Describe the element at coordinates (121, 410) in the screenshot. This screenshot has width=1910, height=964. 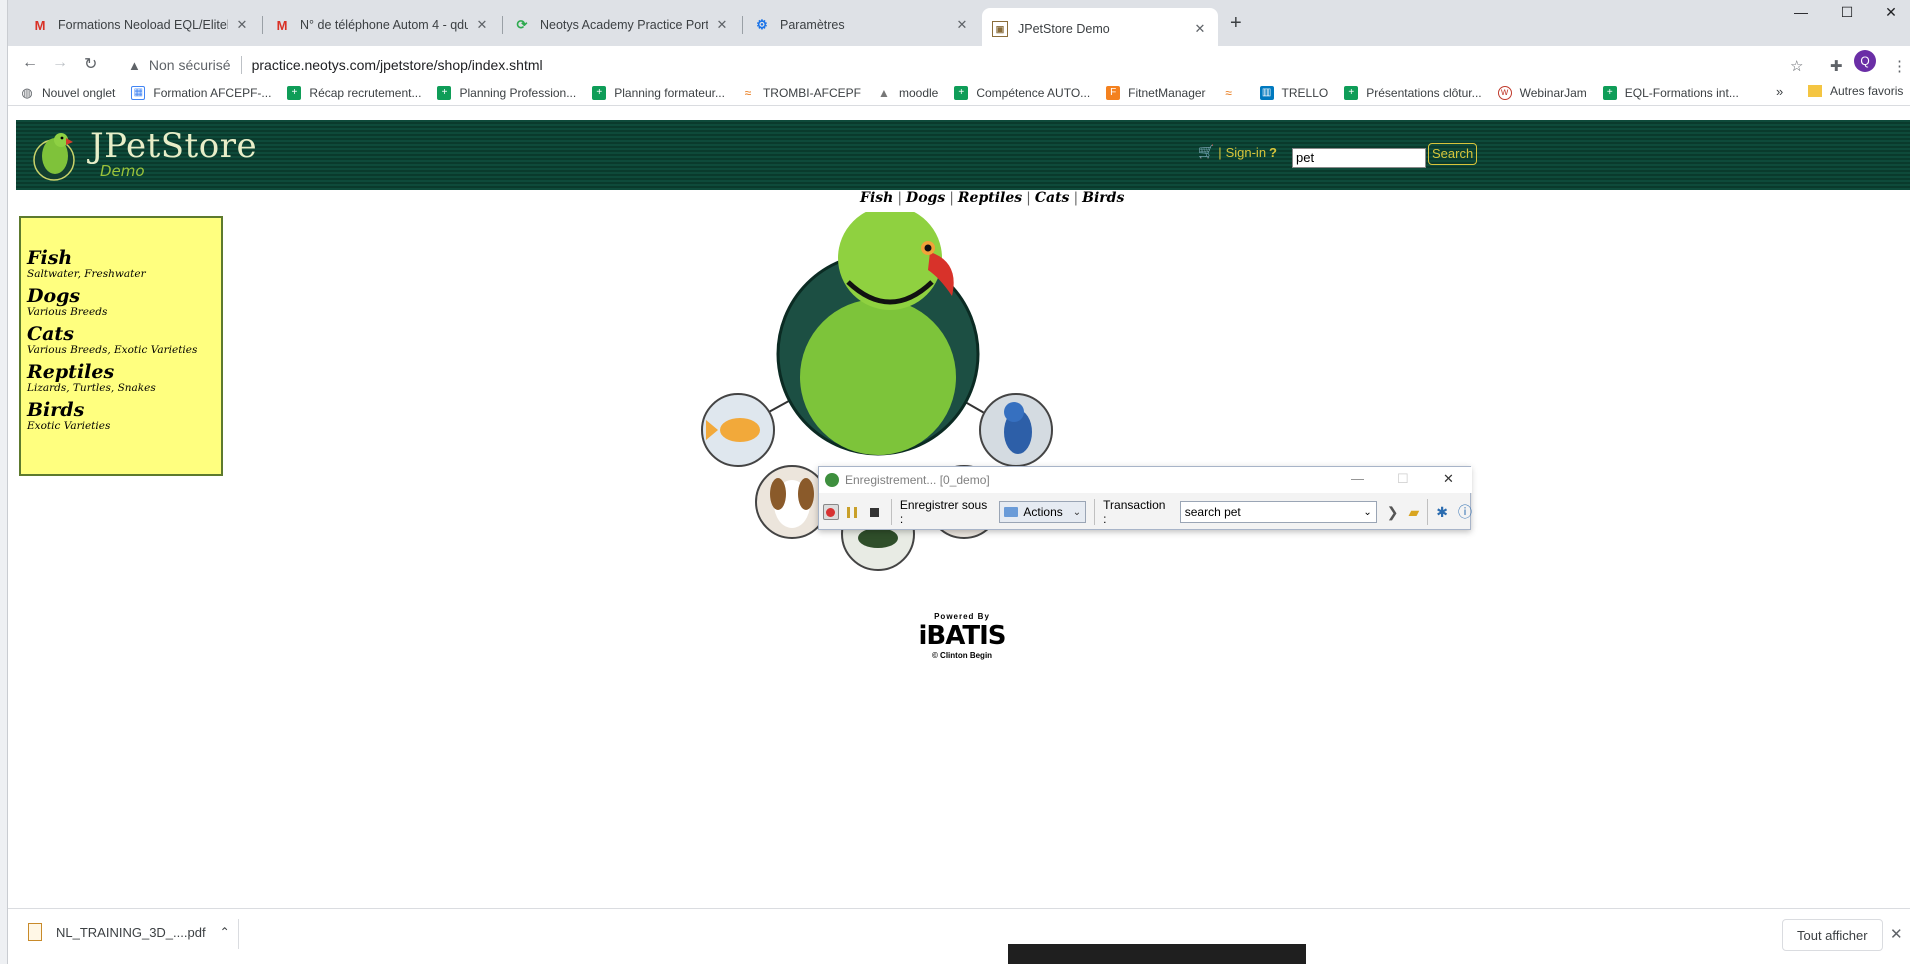
I see `category-name: Birds` at that location.